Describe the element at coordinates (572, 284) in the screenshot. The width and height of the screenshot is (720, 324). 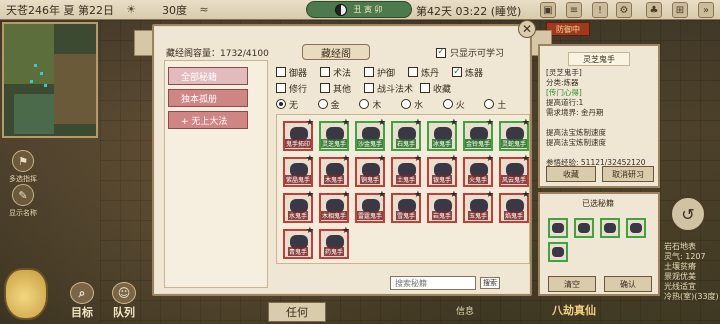
I see `clear-button: 清空` at that location.